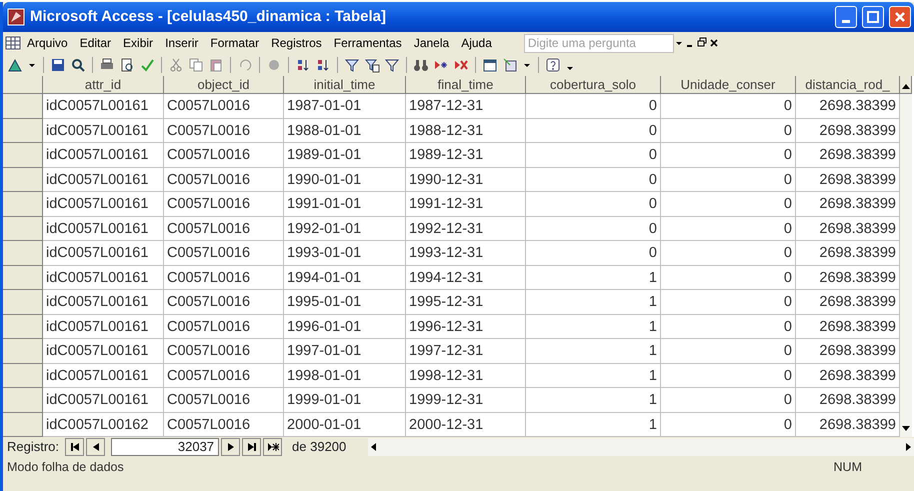 The image size is (914, 491). I want to click on column-header: attr_id, so click(103, 85).